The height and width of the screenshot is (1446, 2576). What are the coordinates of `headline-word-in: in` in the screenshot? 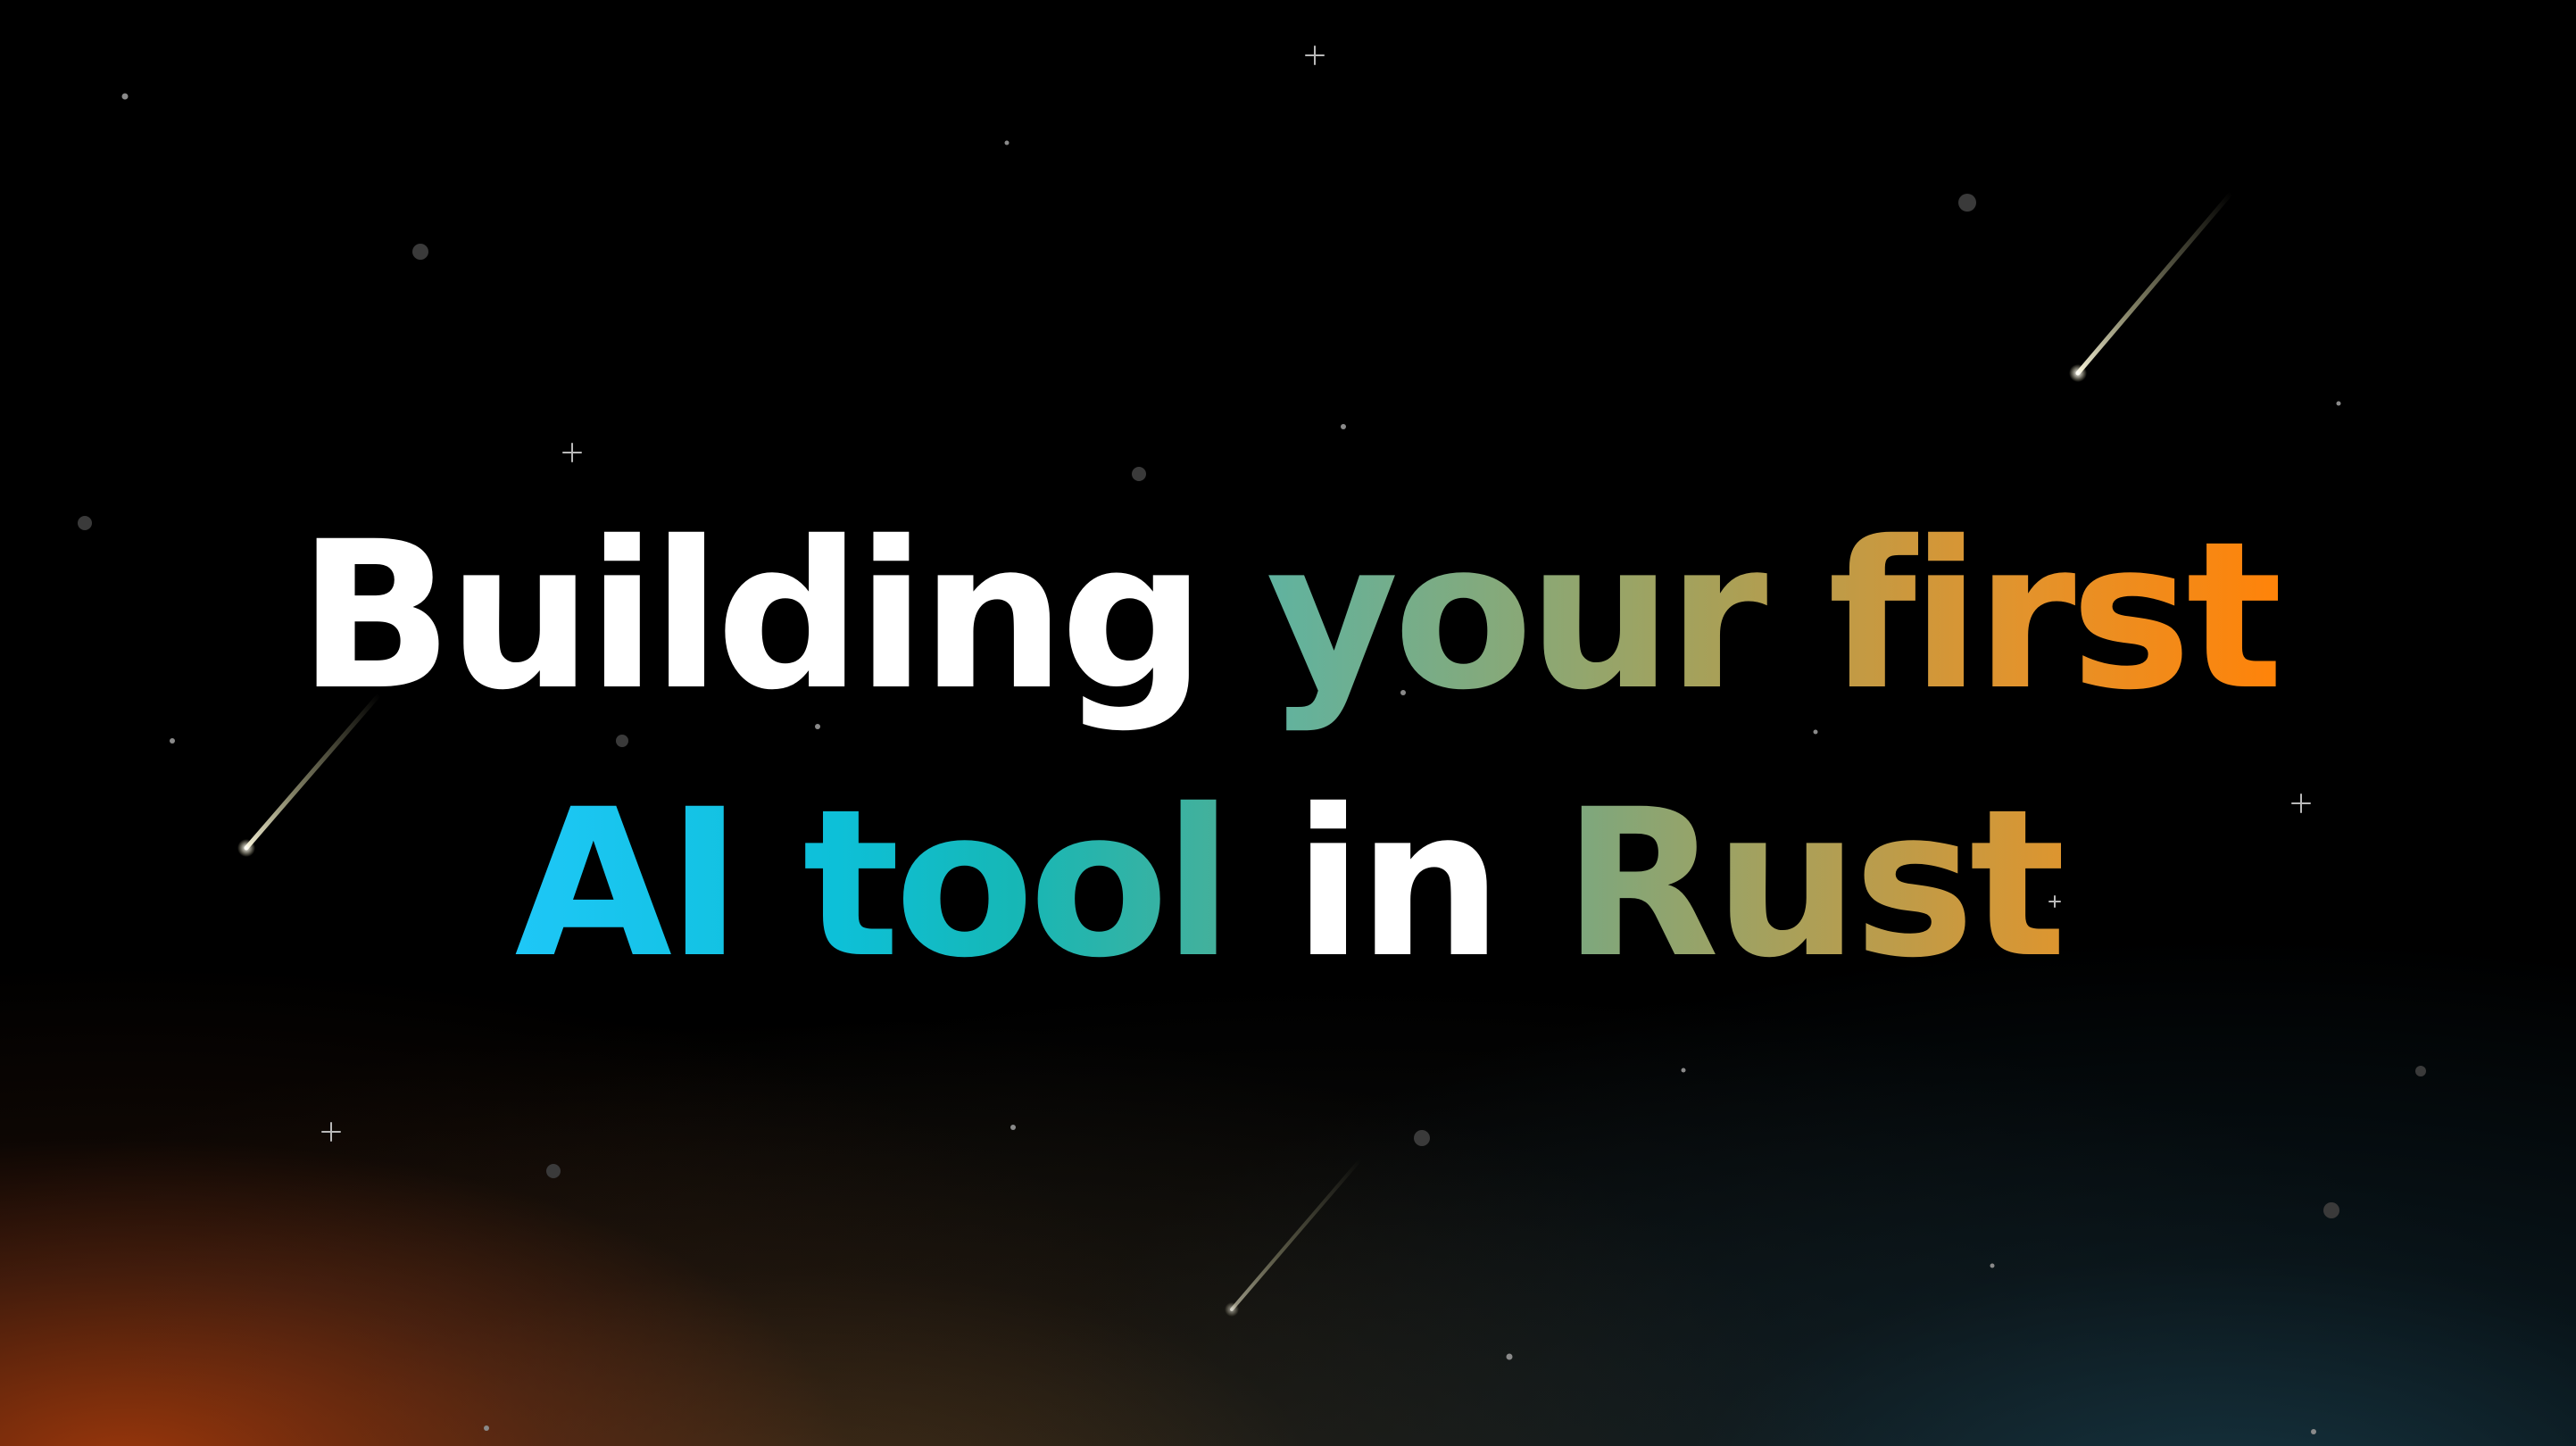 It's located at (1397, 883).